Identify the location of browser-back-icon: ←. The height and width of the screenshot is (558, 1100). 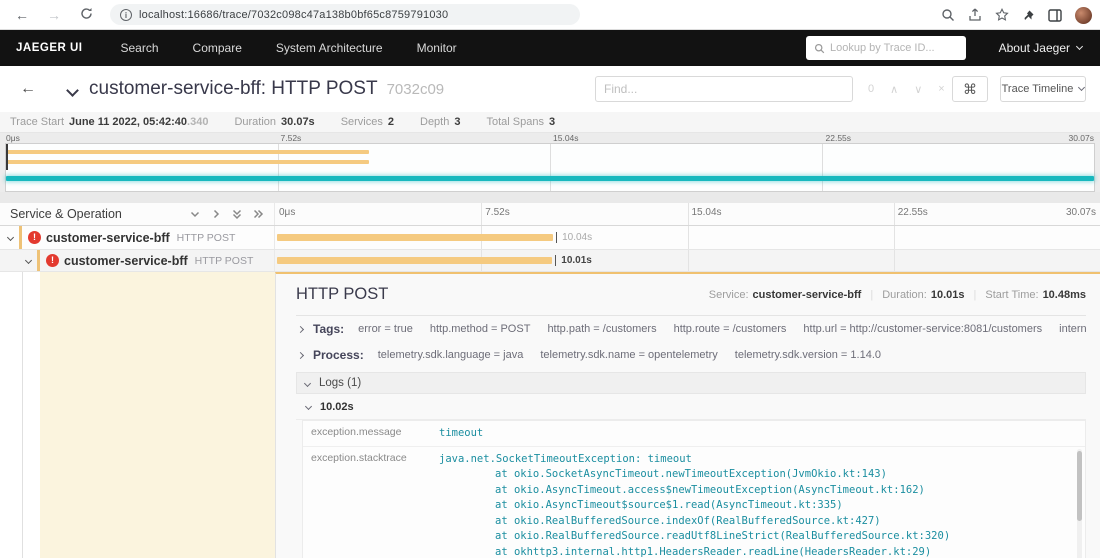
(22, 15).